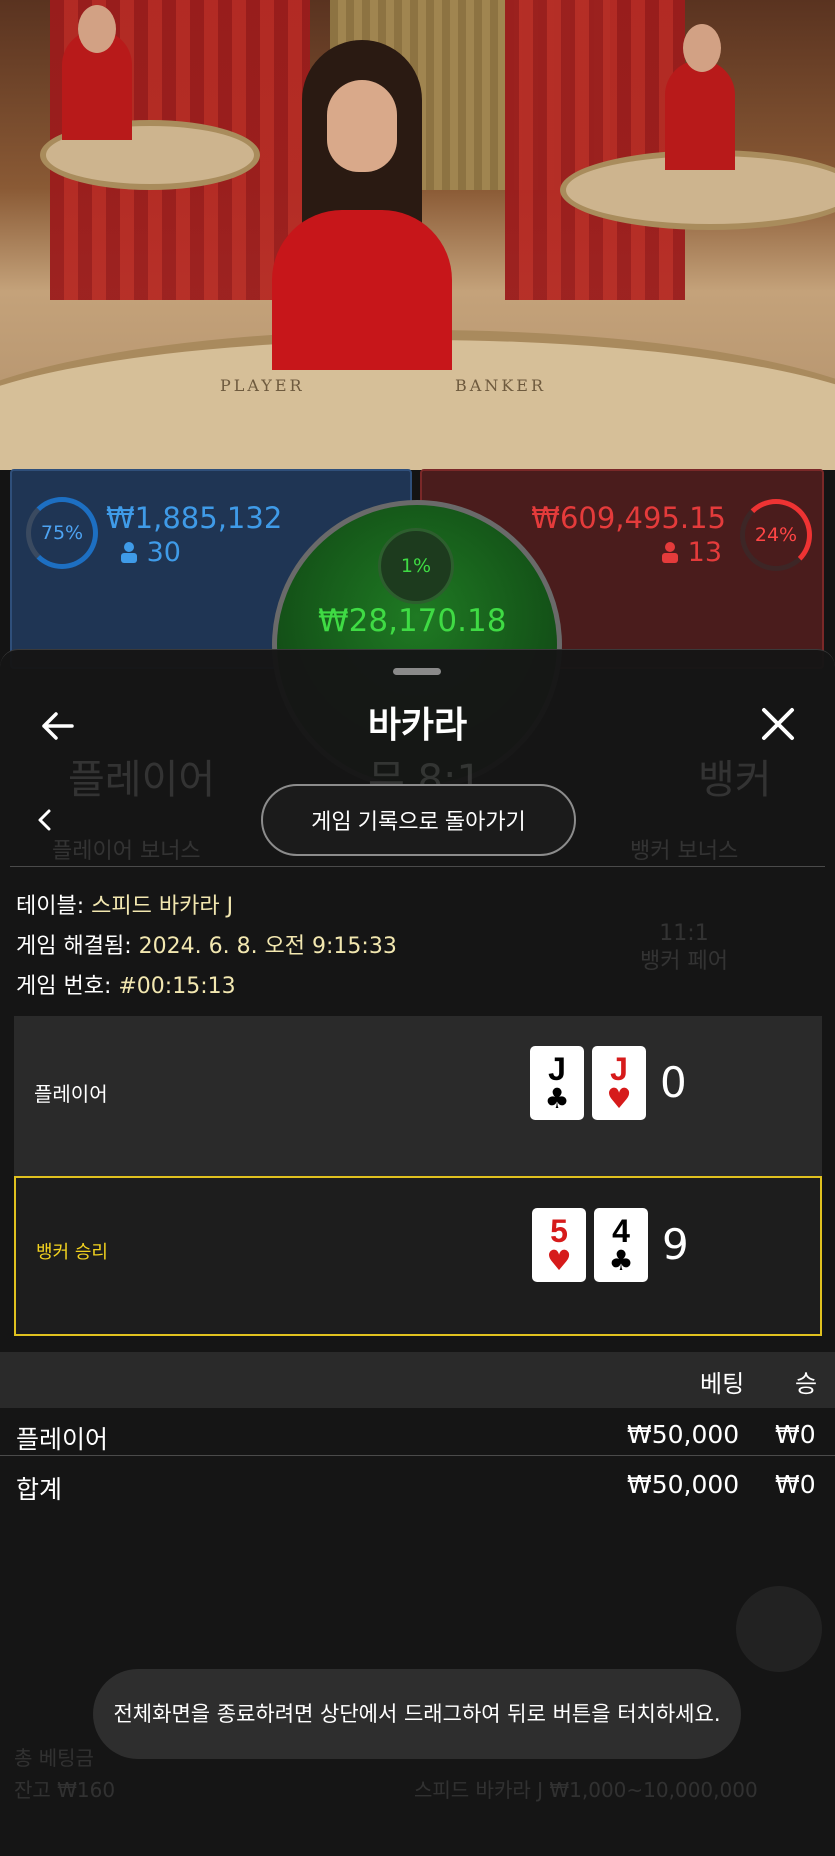 This screenshot has width=835, height=1856. Describe the element at coordinates (722, 1384) in the screenshot. I see `bet-column-header: 베팅` at that location.